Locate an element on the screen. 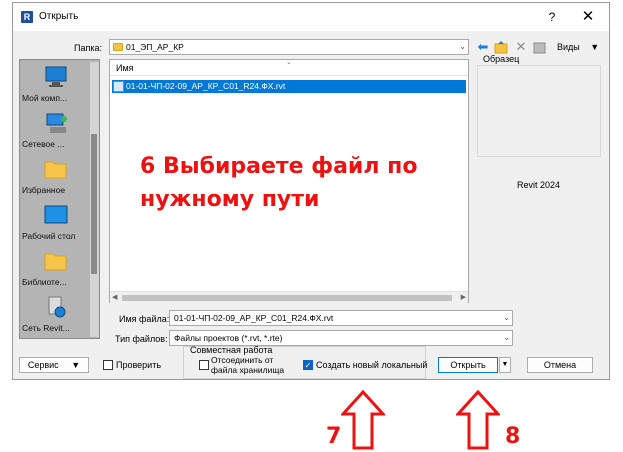  column-header-label: Имя is located at coordinates (125, 68).